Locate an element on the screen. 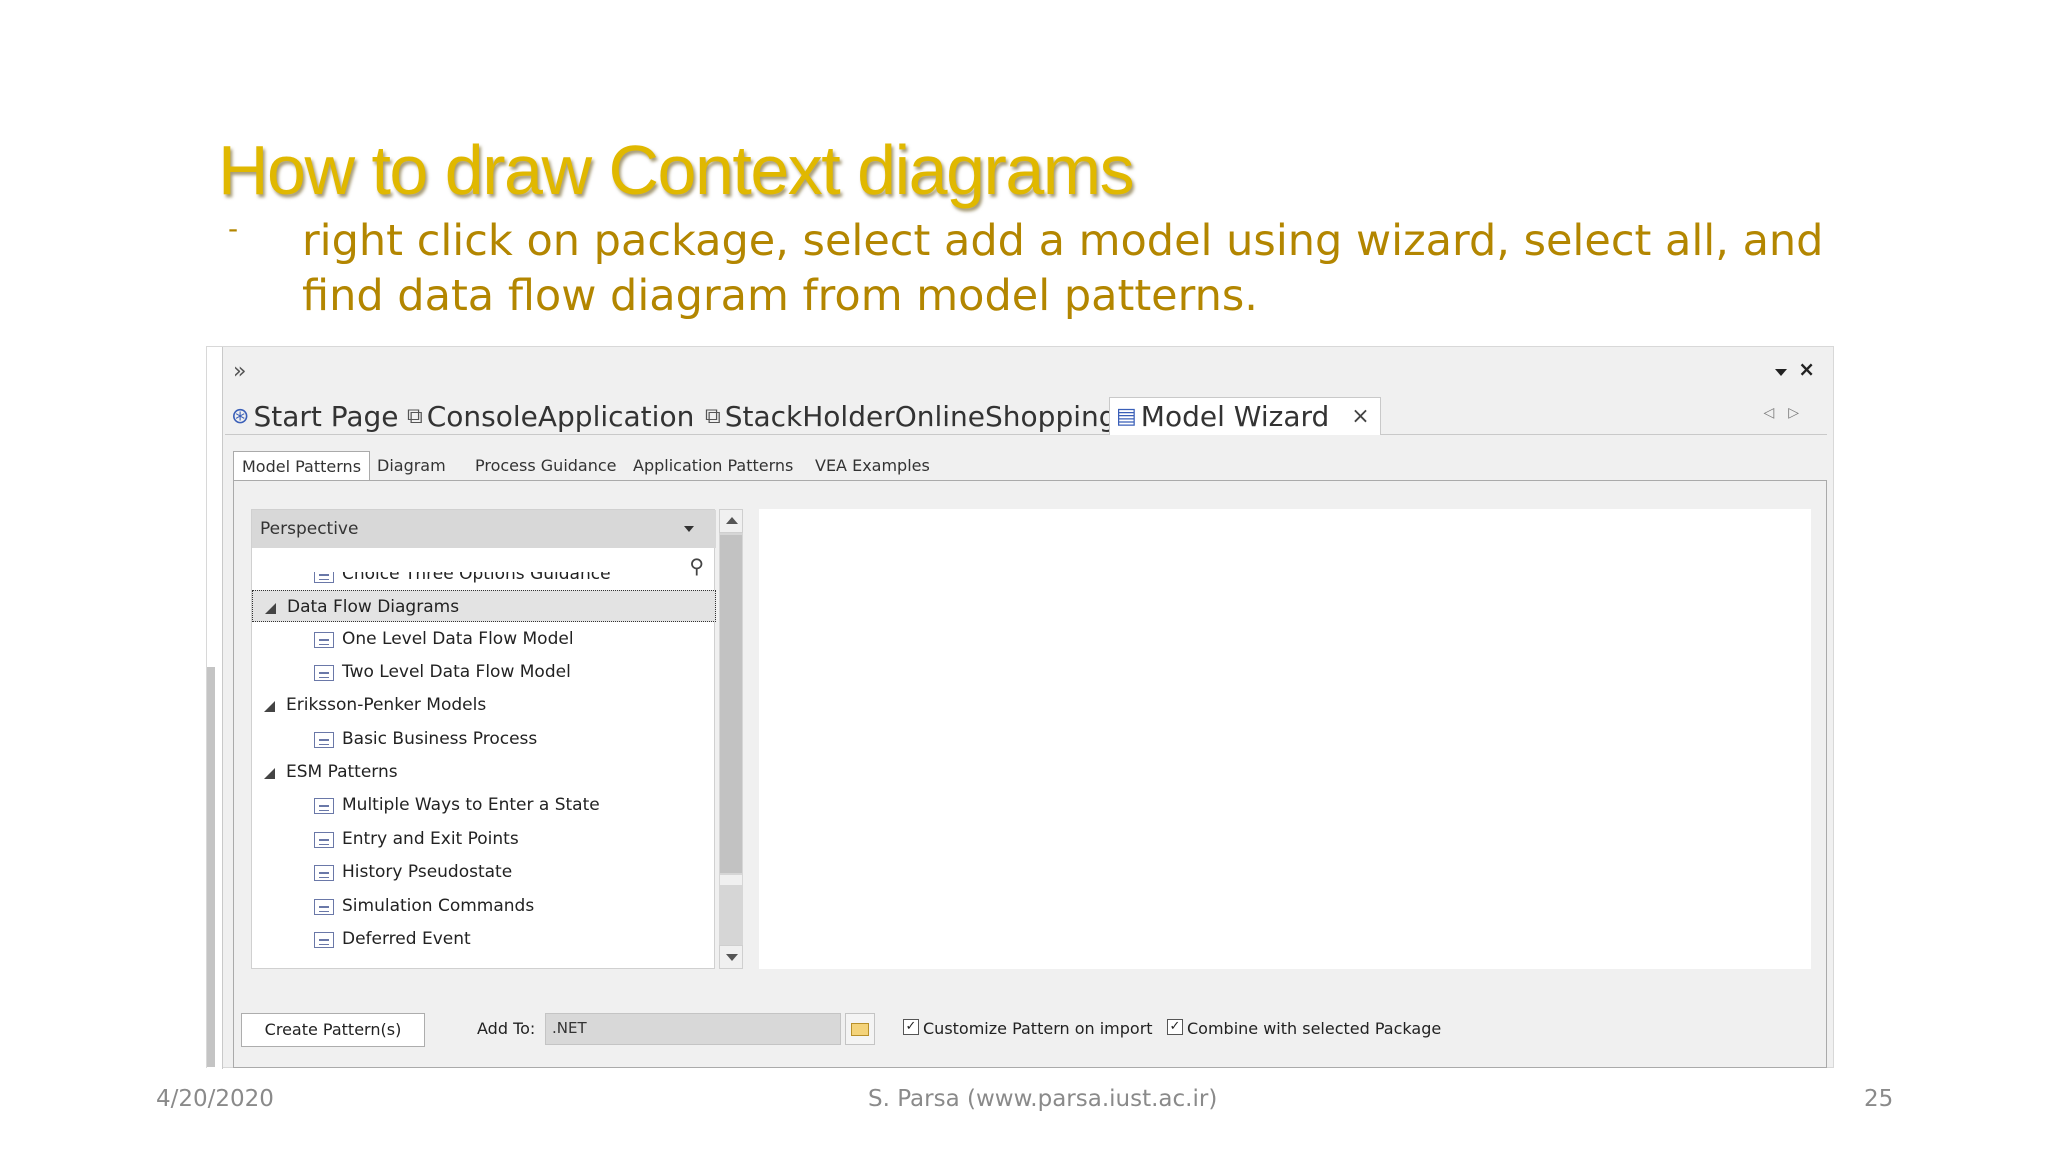 This screenshot has height=1152, width=2048. perspective-dropdown: Perspective is located at coordinates (484, 529).